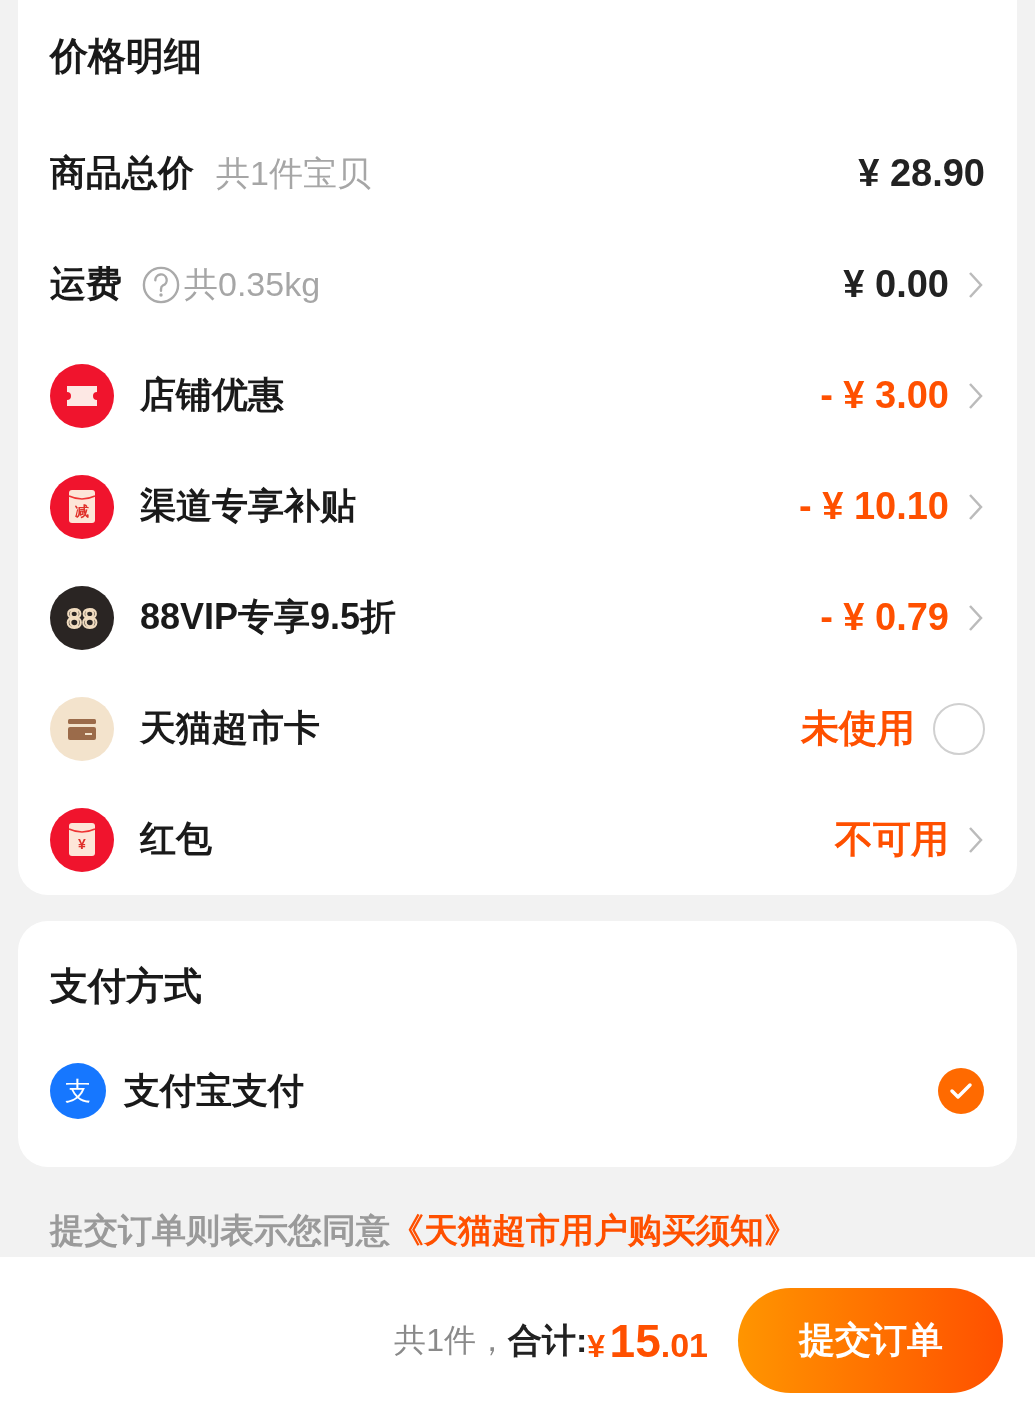 The image size is (1035, 1425). Describe the element at coordinates (451, 1340) in the screenshot. I see `item-count: 共1件，` at that location.